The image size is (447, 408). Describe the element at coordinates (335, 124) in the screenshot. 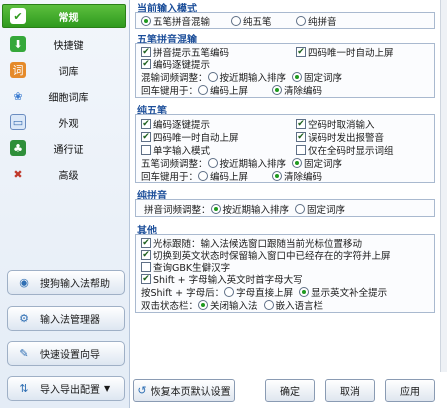

I see `checkbox-empty-cancel: ✔ 空码时取消输入` at that location.